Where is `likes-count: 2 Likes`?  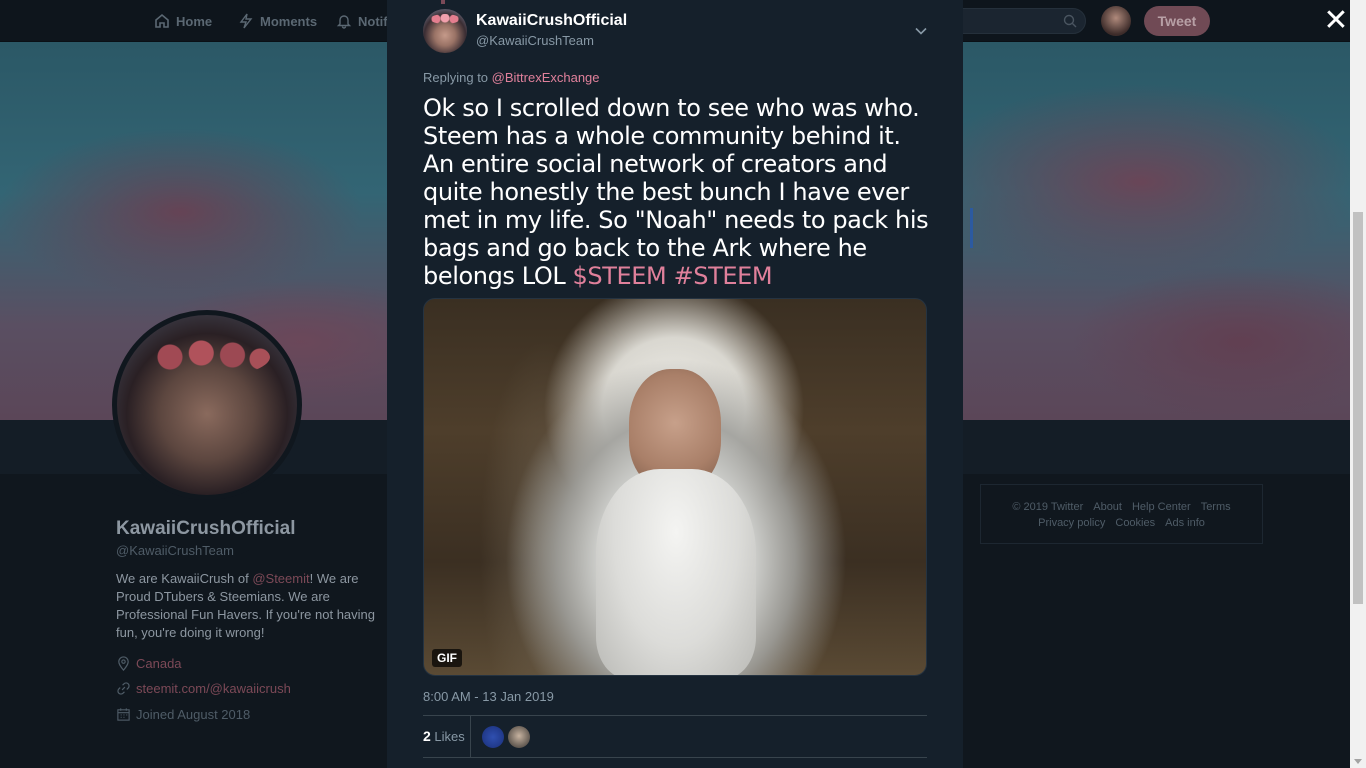 likes-count: 2 Likes is located at coordinates (444, 736).